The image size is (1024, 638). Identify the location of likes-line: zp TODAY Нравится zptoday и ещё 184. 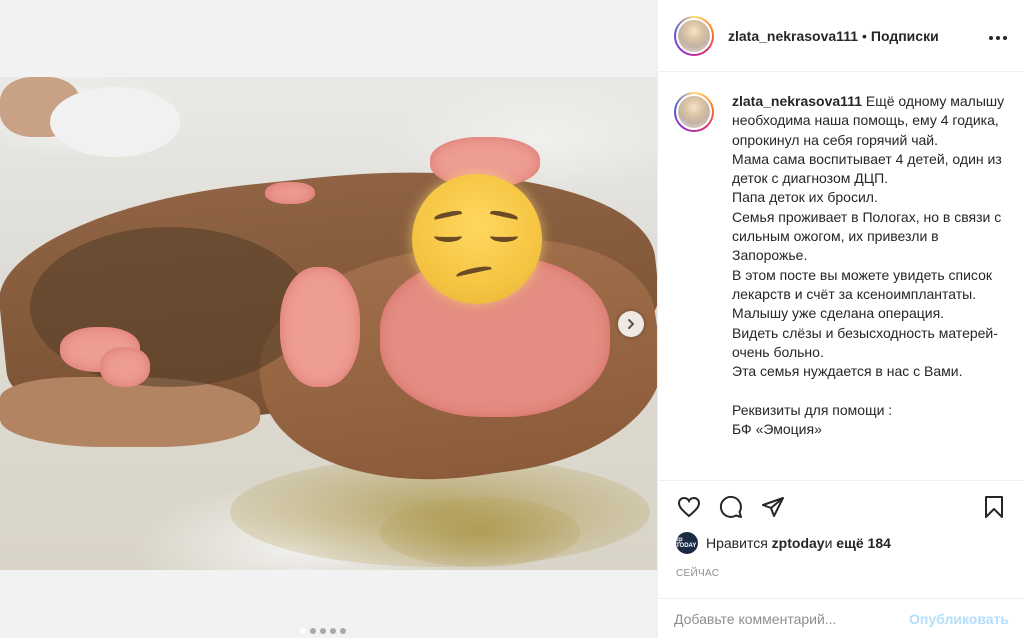
(783, 543).